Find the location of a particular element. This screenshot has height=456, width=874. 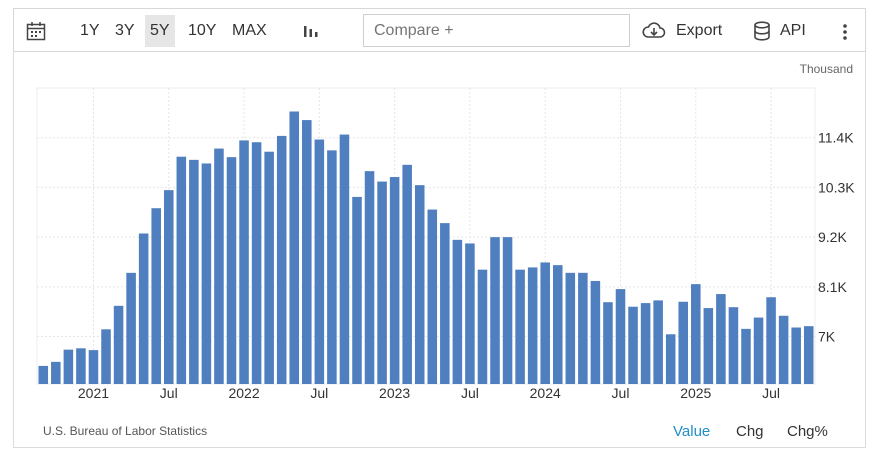

x-tick-label: 2022 is located at coordinates (243, 393).